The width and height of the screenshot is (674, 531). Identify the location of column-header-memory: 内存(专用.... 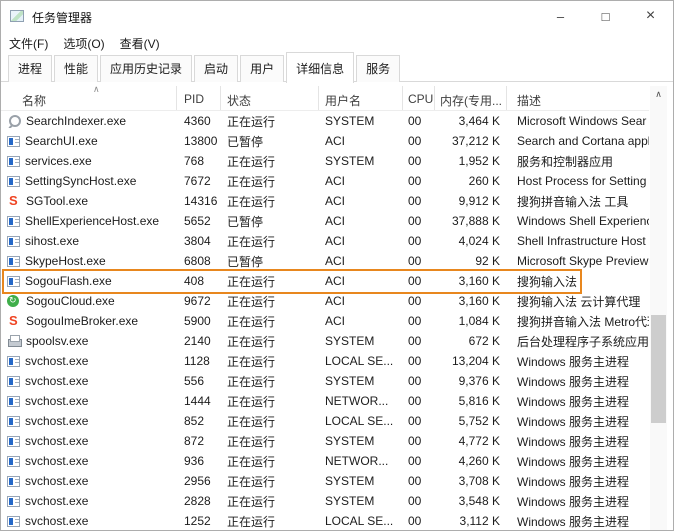
(471, 98).